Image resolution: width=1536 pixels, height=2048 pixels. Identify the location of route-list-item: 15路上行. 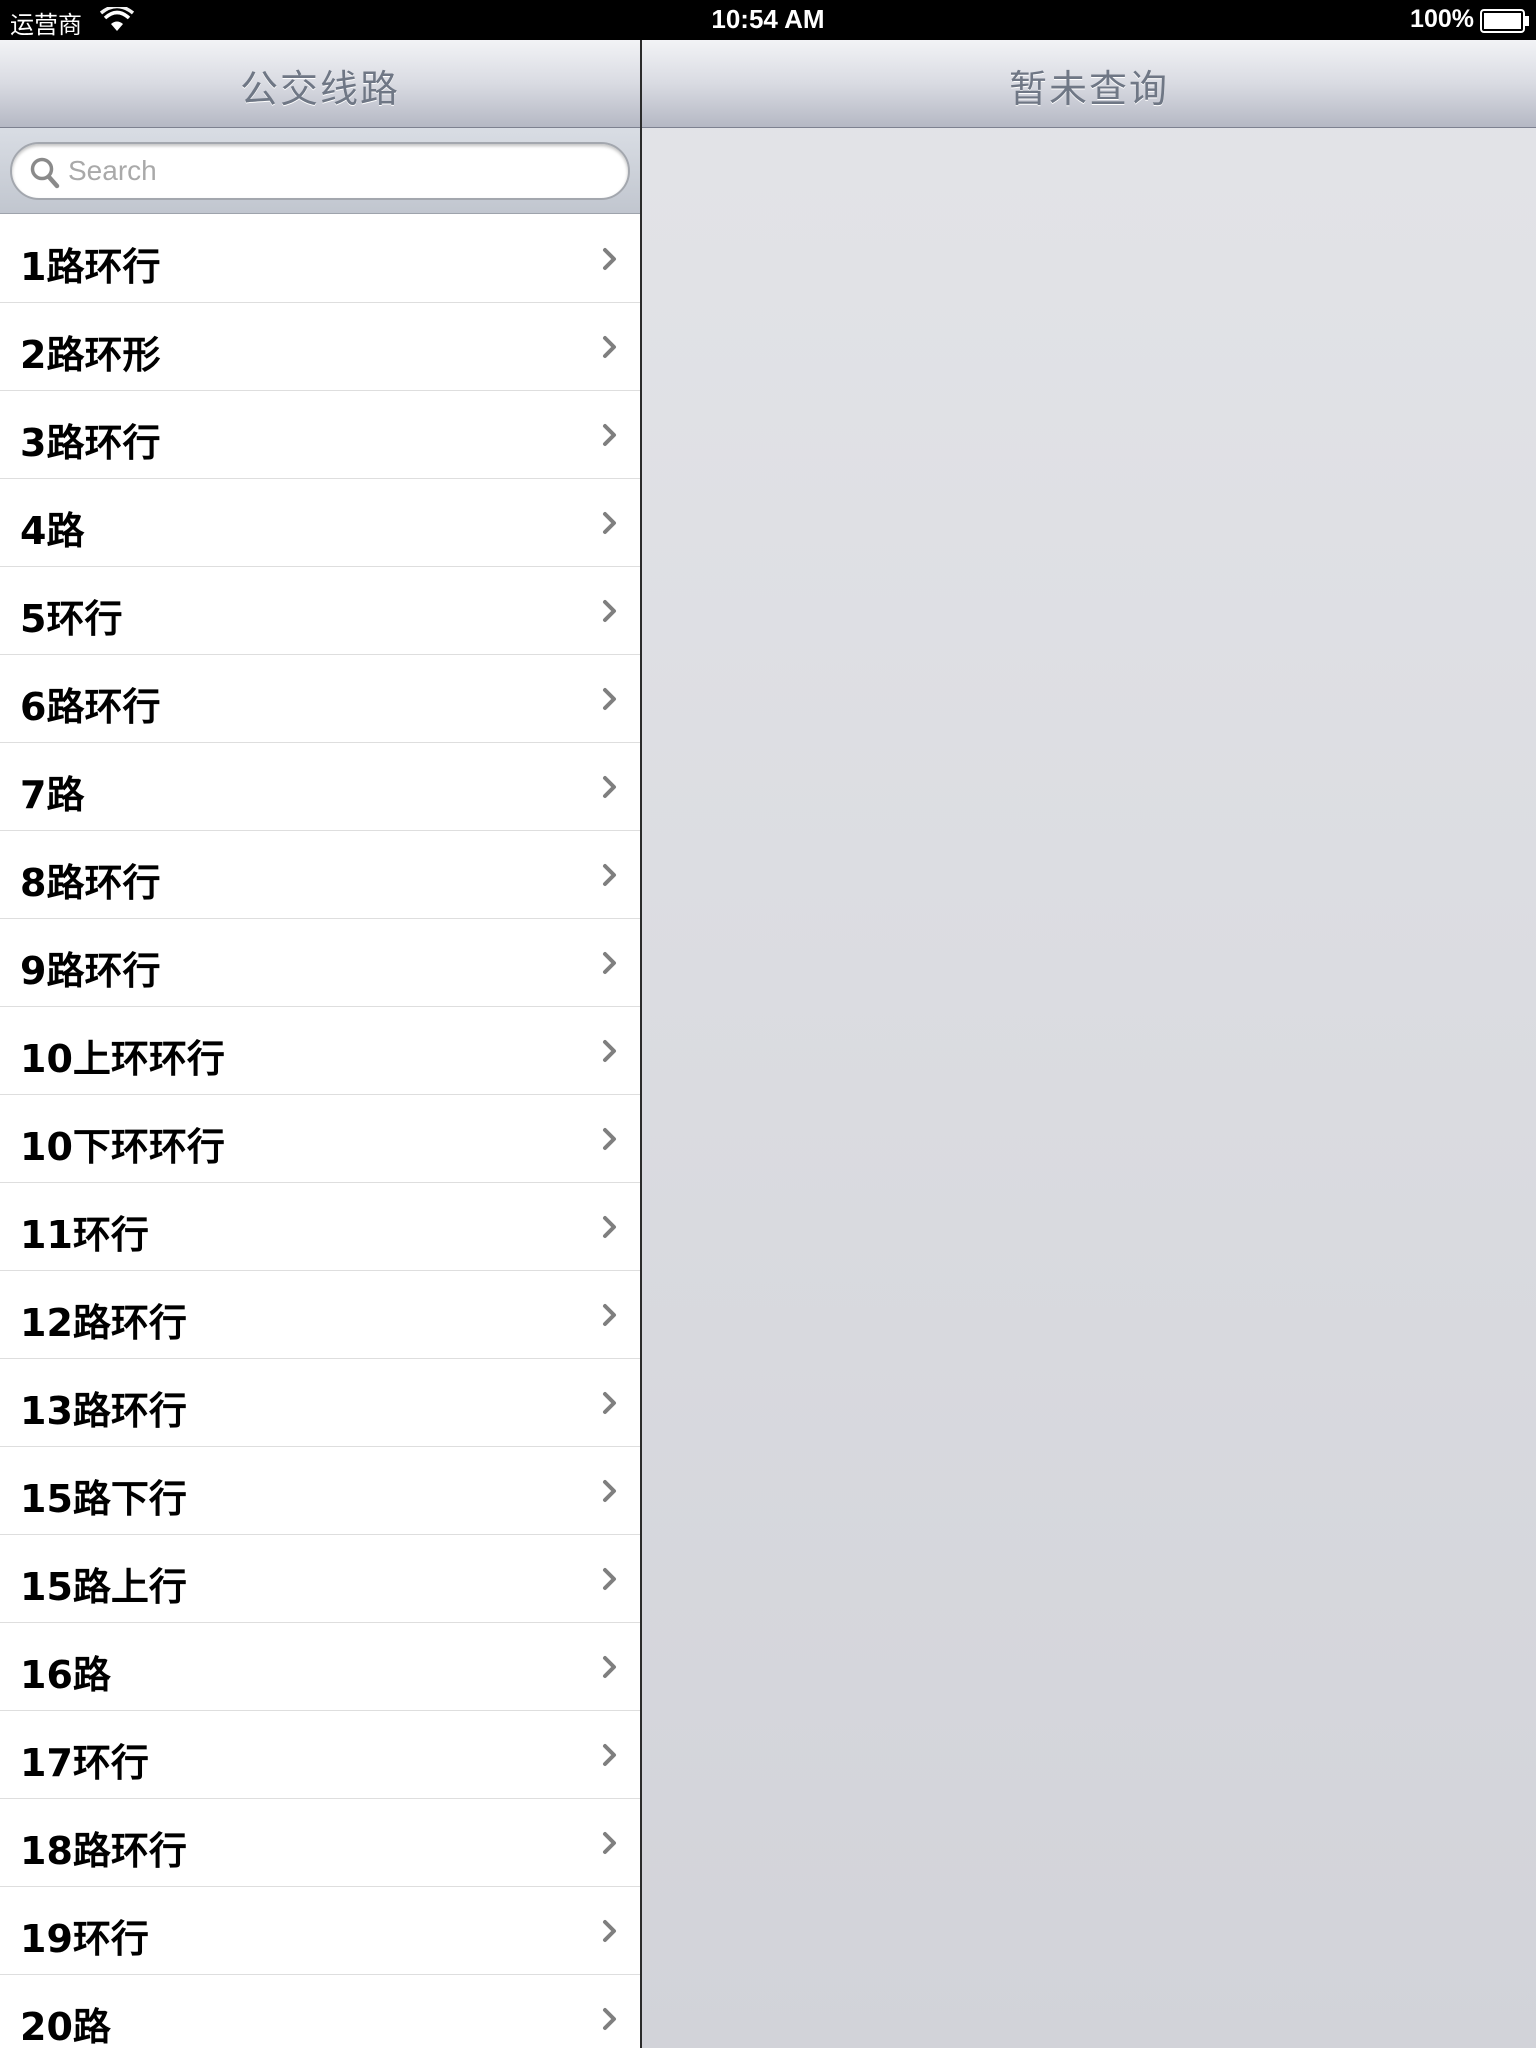
(320, 1579).